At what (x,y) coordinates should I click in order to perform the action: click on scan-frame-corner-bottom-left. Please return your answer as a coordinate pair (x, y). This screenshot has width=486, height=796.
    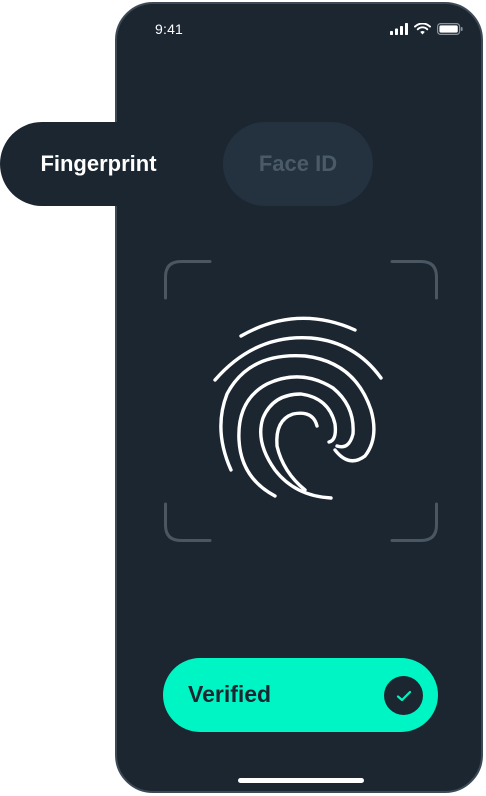
    Looking at the image, I should click on (188, 522).